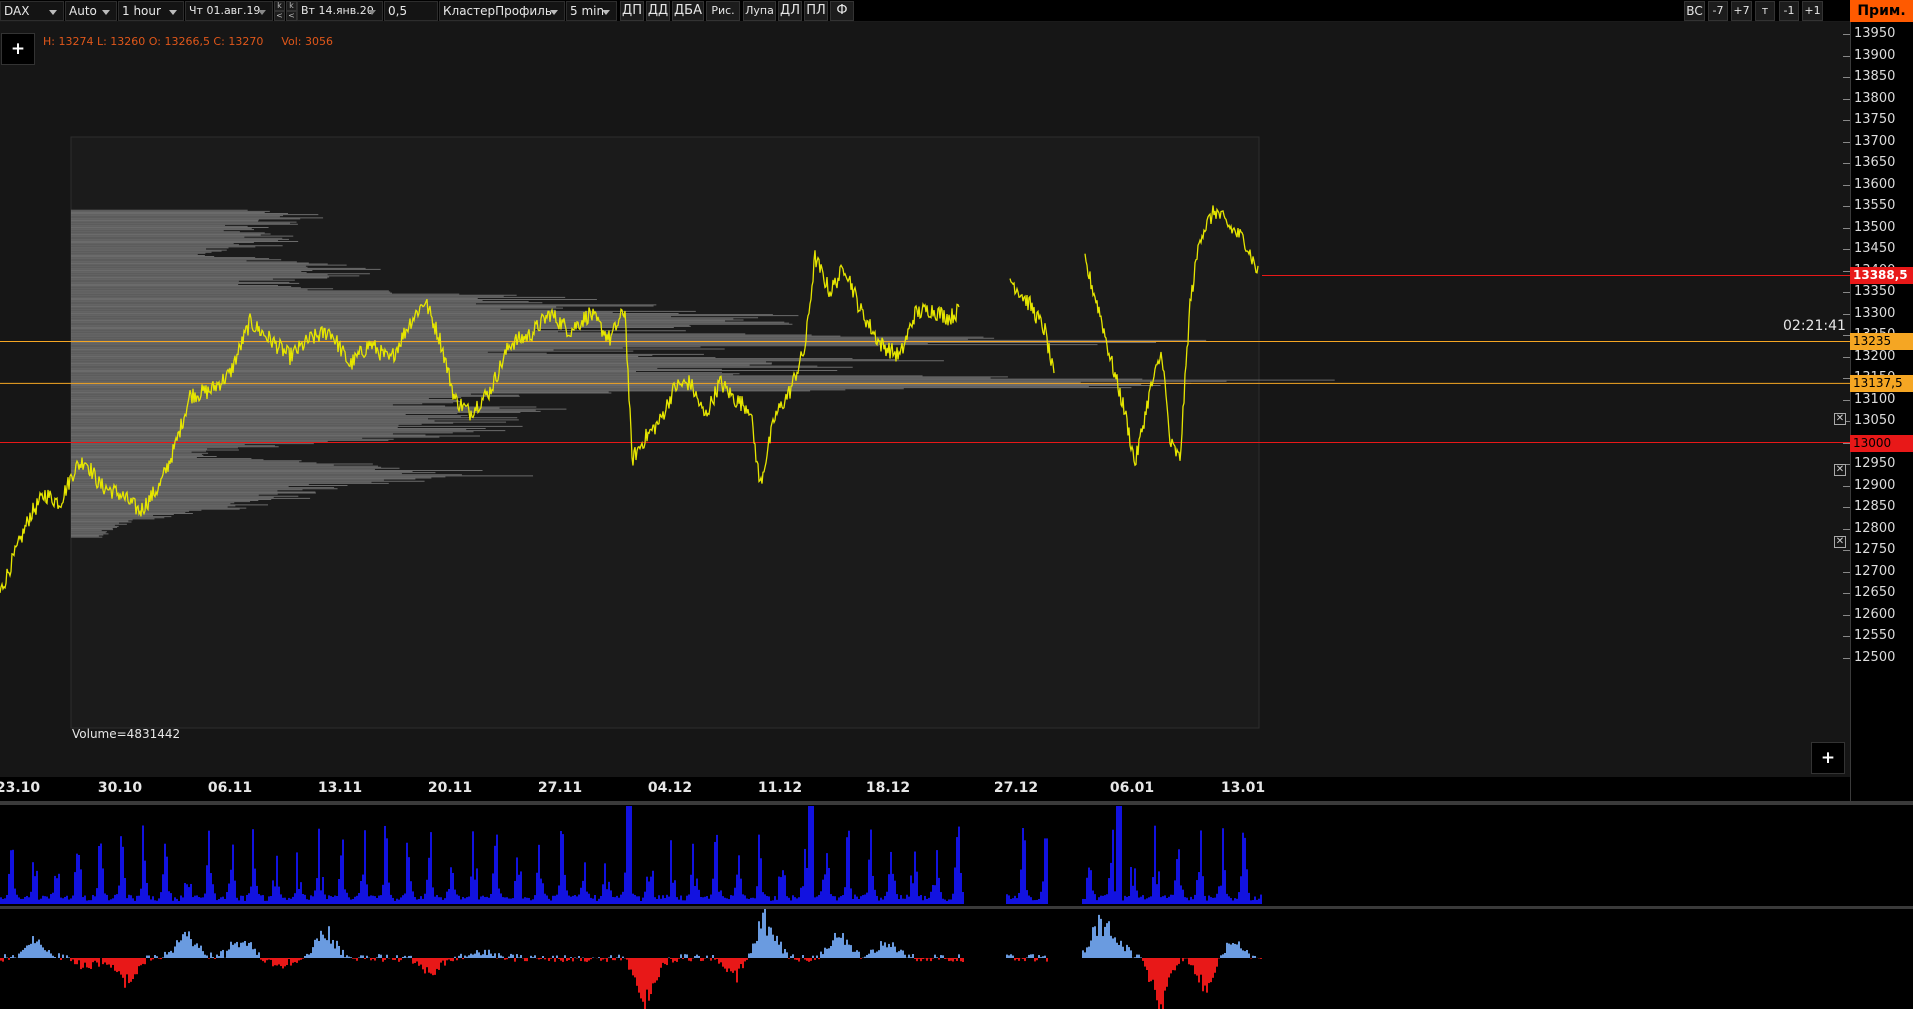 Image resolution: width=1913 pixels, height=1009 pixels. I want to click on filter-button: Ф, so click(842, 11).